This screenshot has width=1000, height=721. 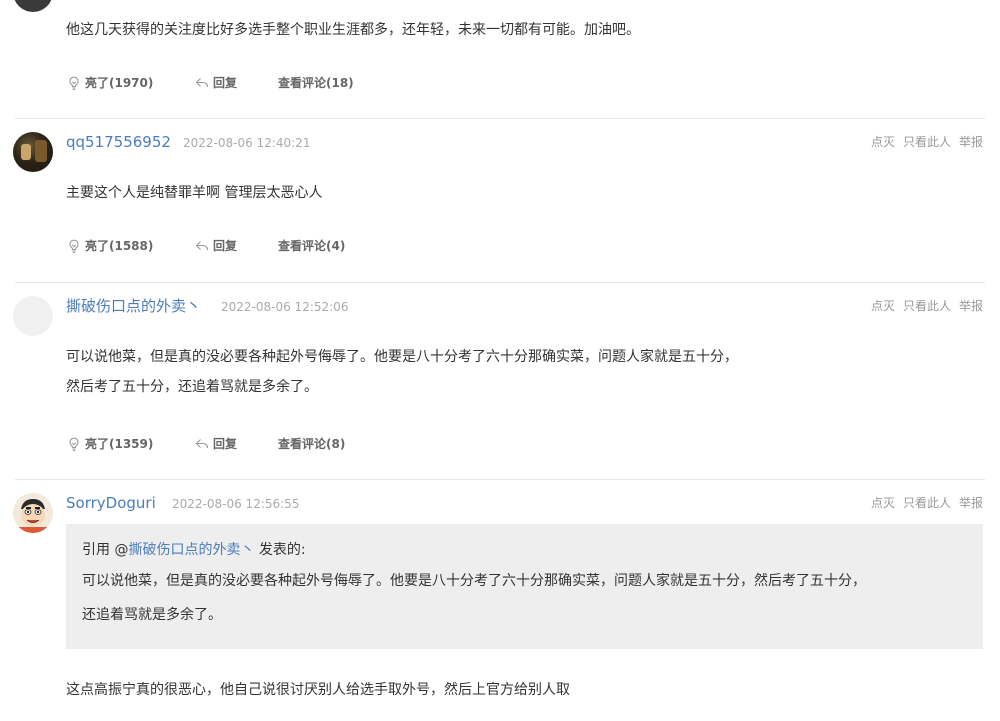 What do you see at coordinates (247, 143) in the screenshot?
I see `comment-timestamp: 2022-08-06 12:40:21` at bounding box center [247, 143].